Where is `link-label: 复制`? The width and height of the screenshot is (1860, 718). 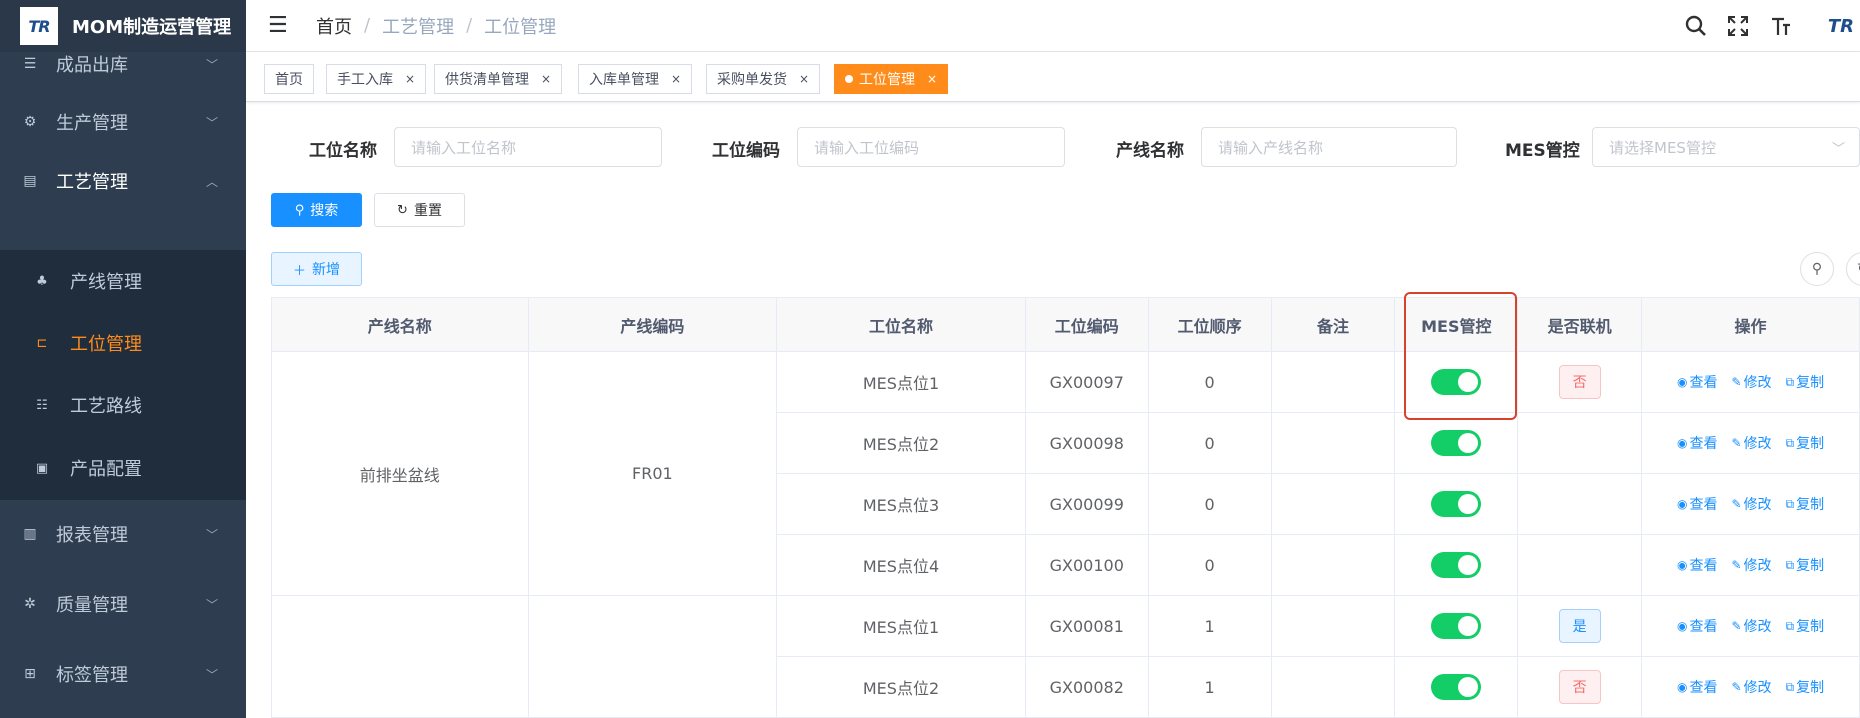 link-label: 复制 is located at coordinates (1810, 383).